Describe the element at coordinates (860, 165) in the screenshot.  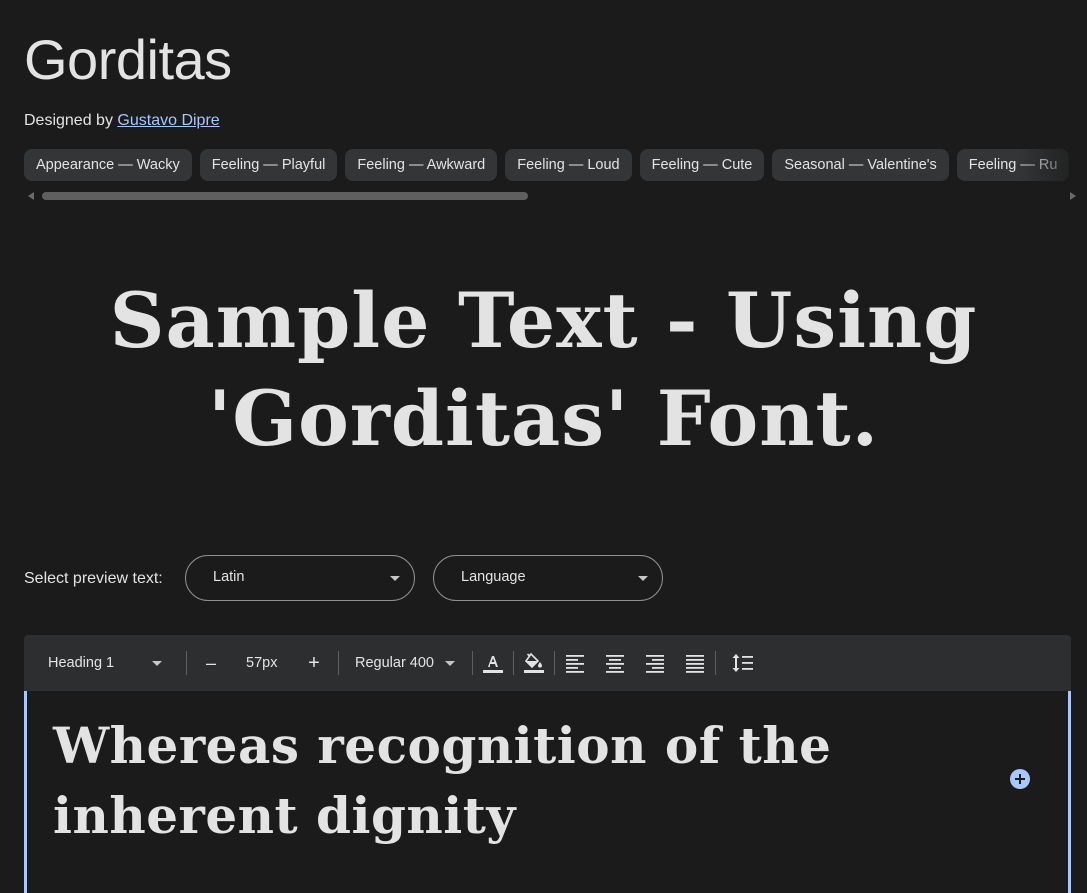
I see `tag-chip: Seasonal — Valentine's` at that location.